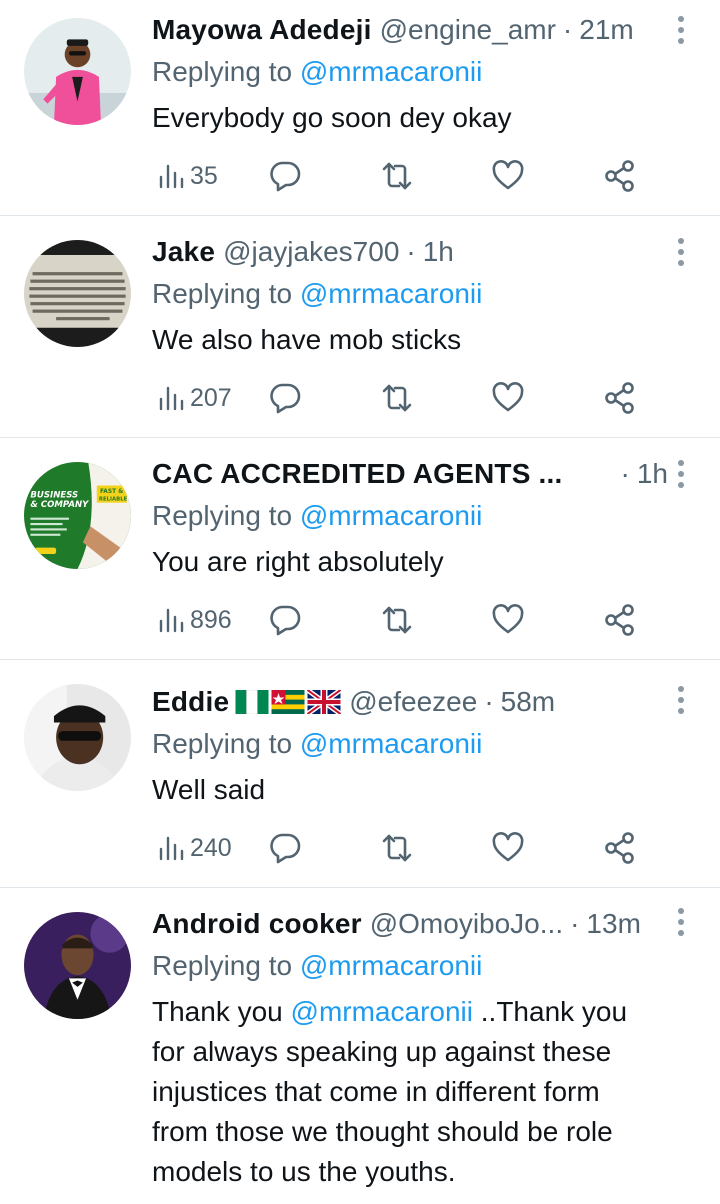 This screenshot has width=720, height=1204. Describe the element at coordinates (613, 924) in the screenshot. I see `timestamp: 13m` at that location.